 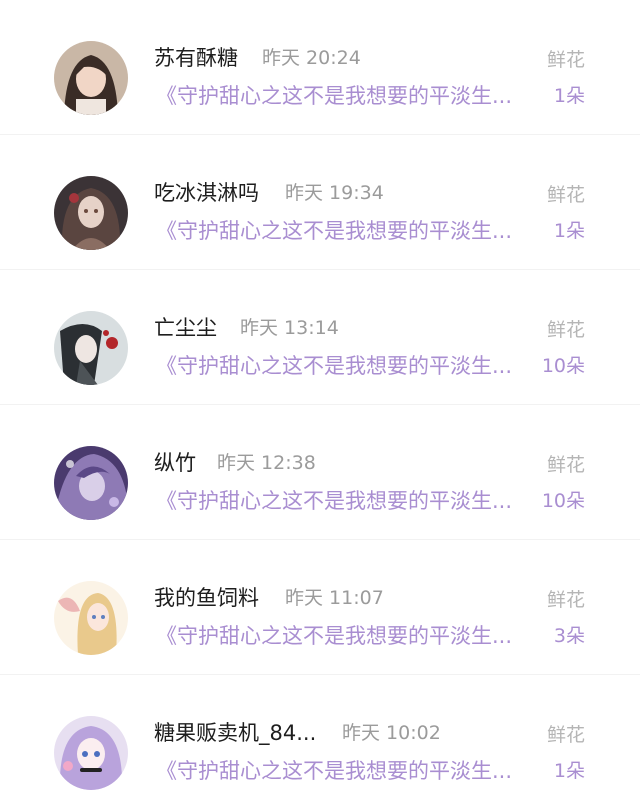 I want to click on user-name: 苏有酥糖, so click(x=196, y=58).